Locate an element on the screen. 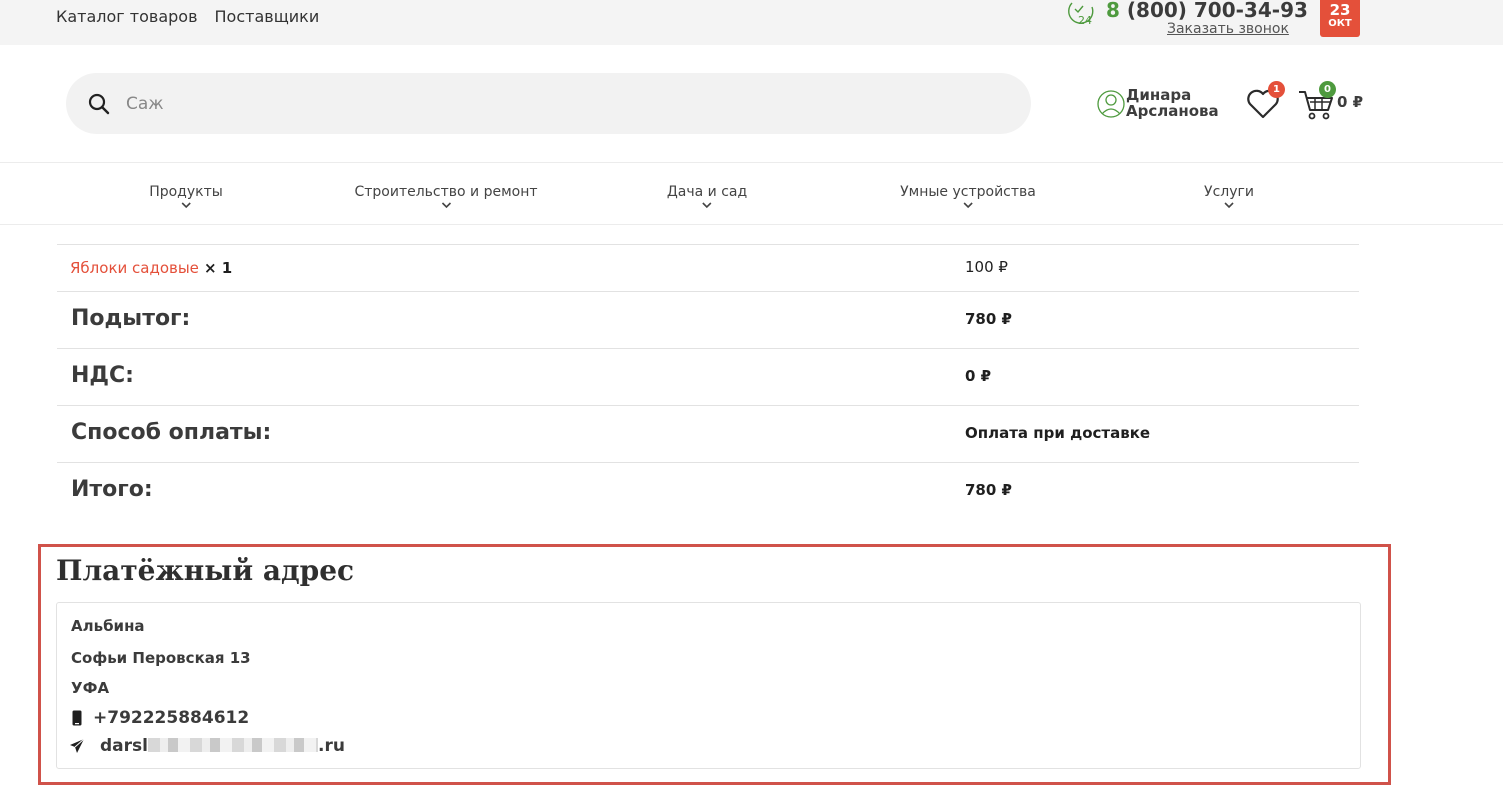  total-value: 780 ₽ is located at coordinates (988, 490).